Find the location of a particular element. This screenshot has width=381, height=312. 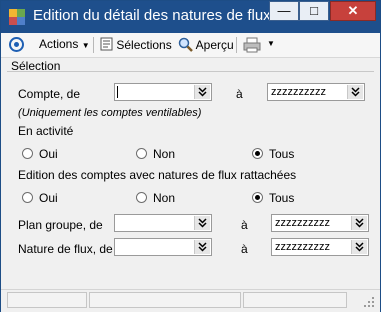

toolbar: Actions ▼ Sélections Aperçu ▼ is located at coordinates (190, 45).